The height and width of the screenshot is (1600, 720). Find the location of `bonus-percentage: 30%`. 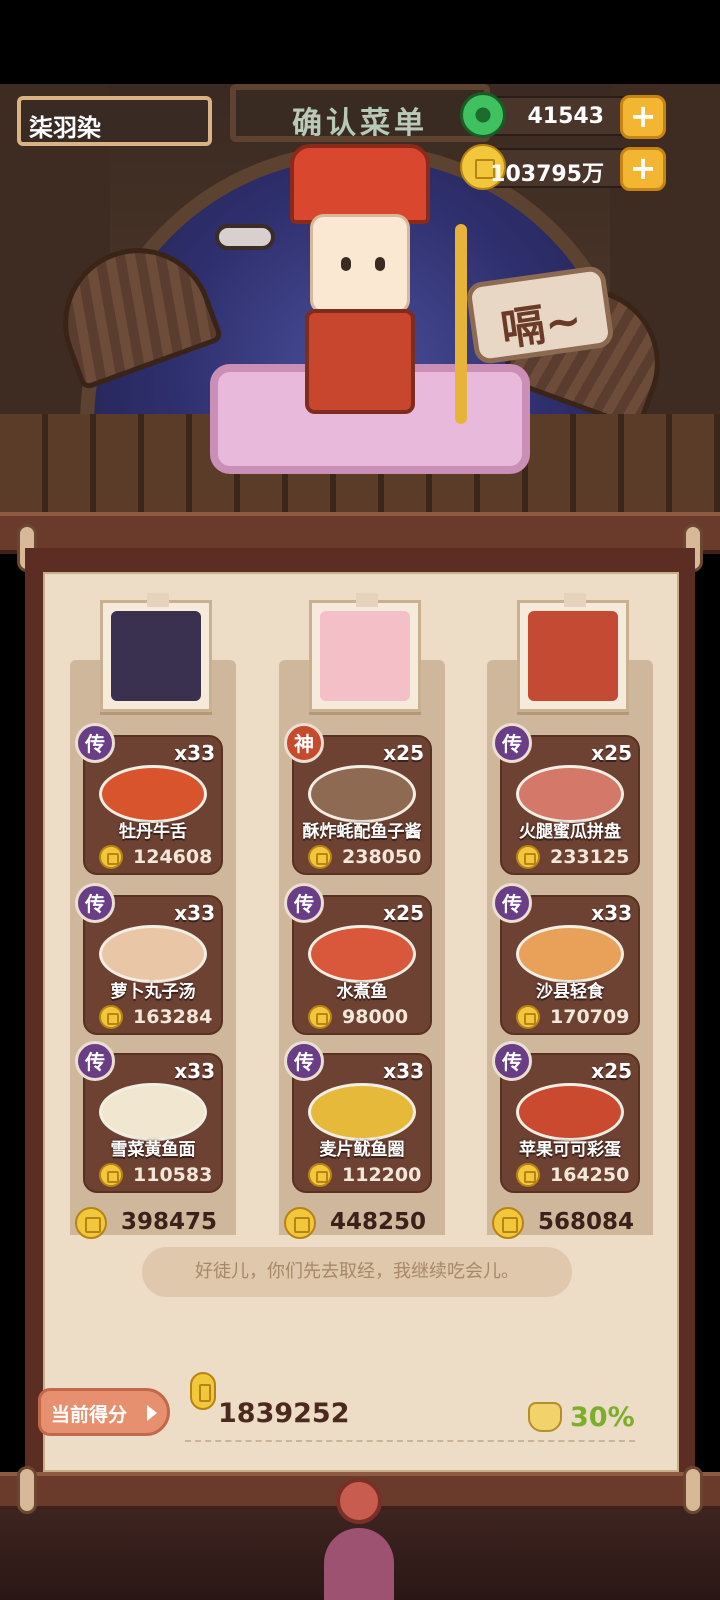

bonus-percentage: 30% is located at coordinates (602, 1417).